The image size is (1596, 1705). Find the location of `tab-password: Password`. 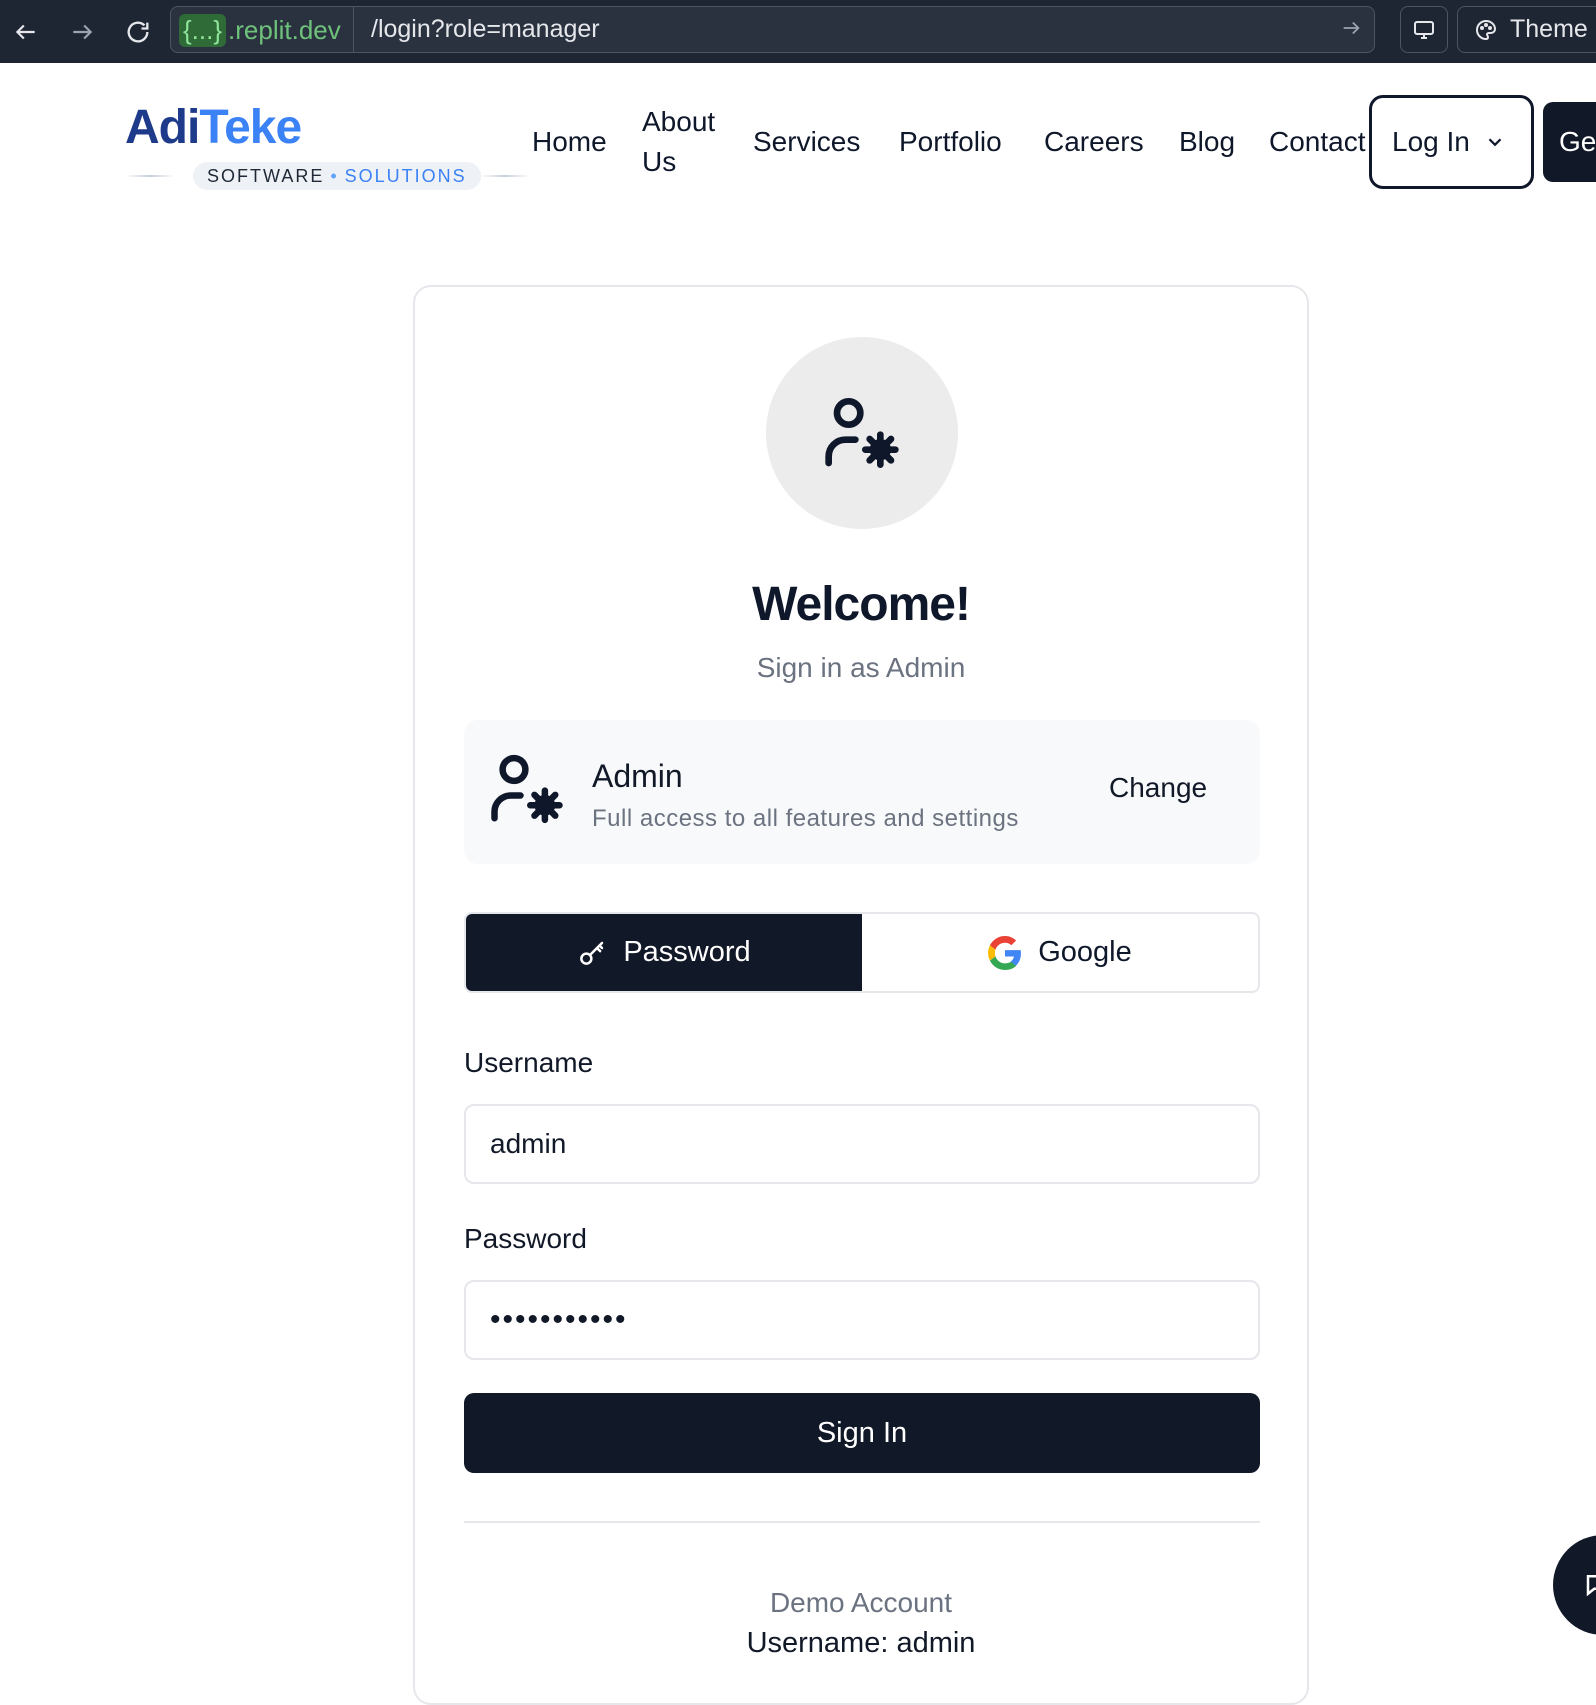

tab-password: Password is located at coordinates (664, 952).